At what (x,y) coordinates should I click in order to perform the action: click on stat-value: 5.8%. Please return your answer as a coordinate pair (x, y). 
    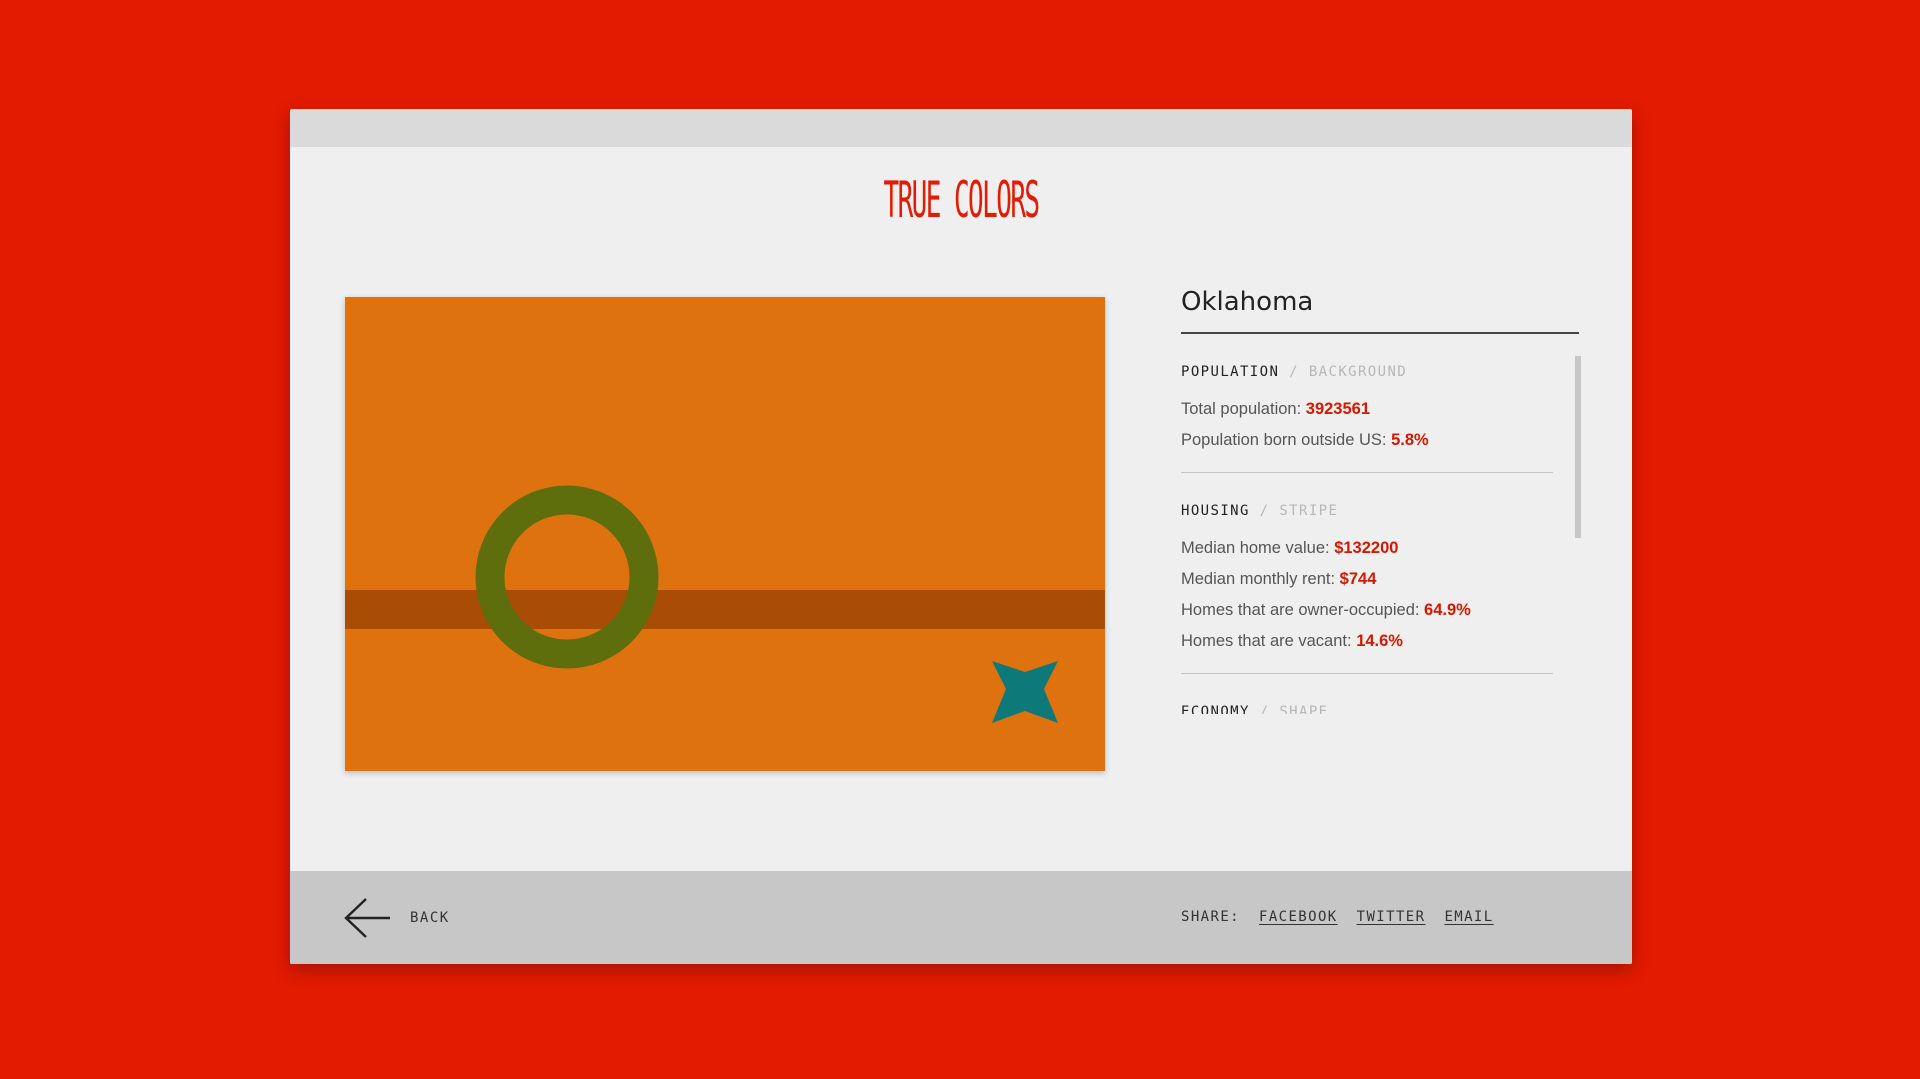
    Looking at the image, I should click on (1410, 440).